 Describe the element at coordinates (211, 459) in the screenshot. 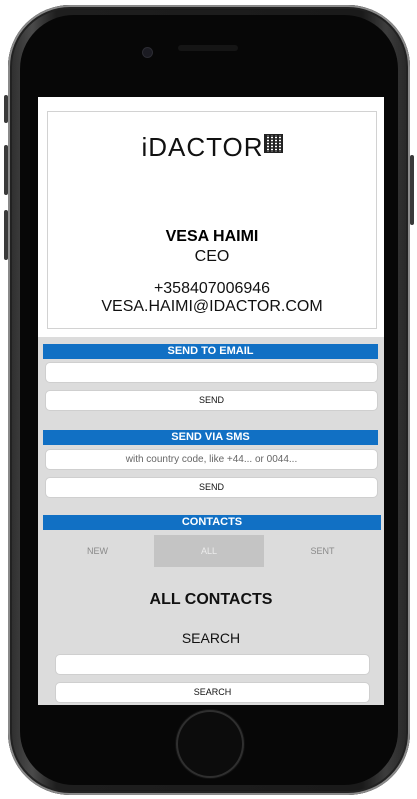

I see `sms-phone-input` at that location.